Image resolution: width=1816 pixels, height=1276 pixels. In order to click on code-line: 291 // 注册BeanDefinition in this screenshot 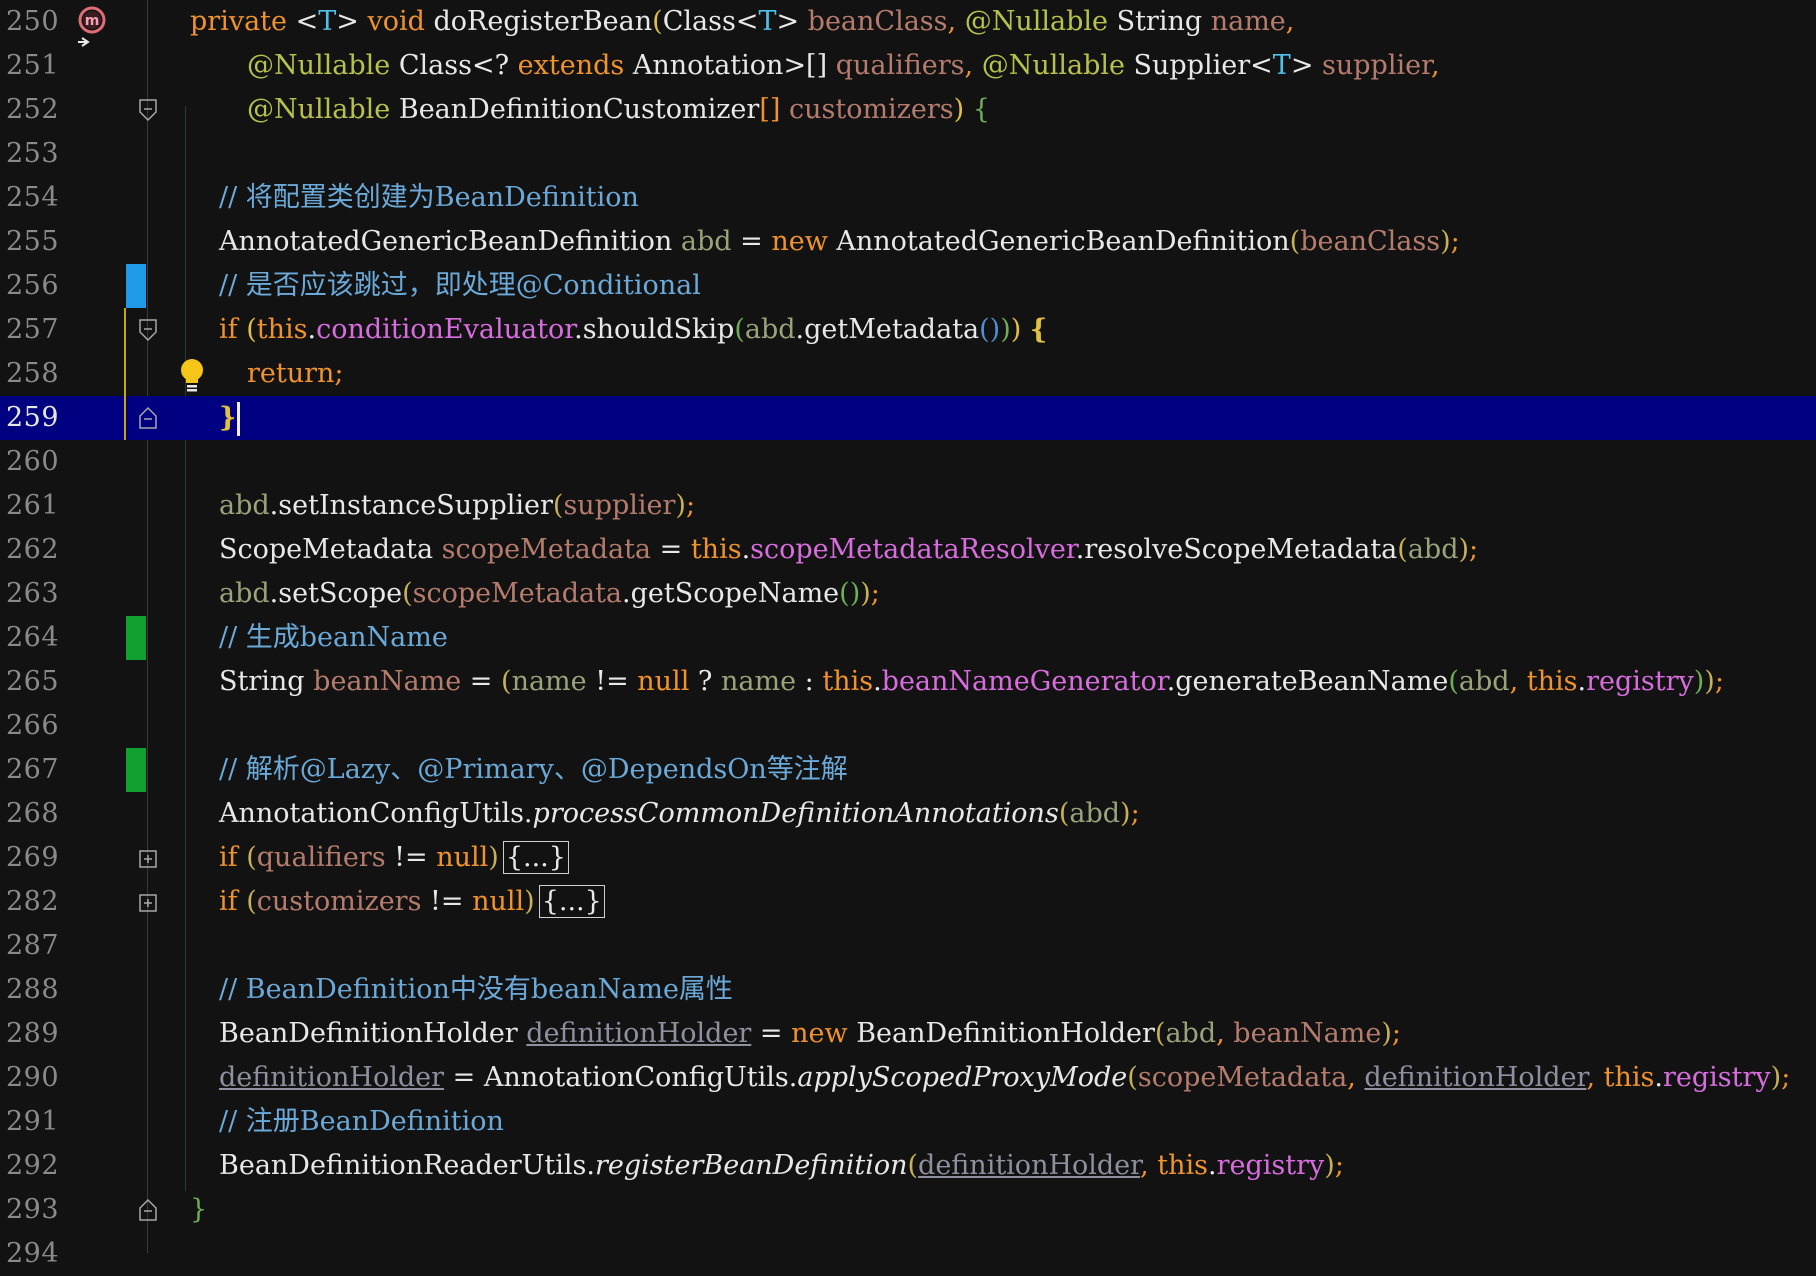, I will do `click(908, 1122)`.